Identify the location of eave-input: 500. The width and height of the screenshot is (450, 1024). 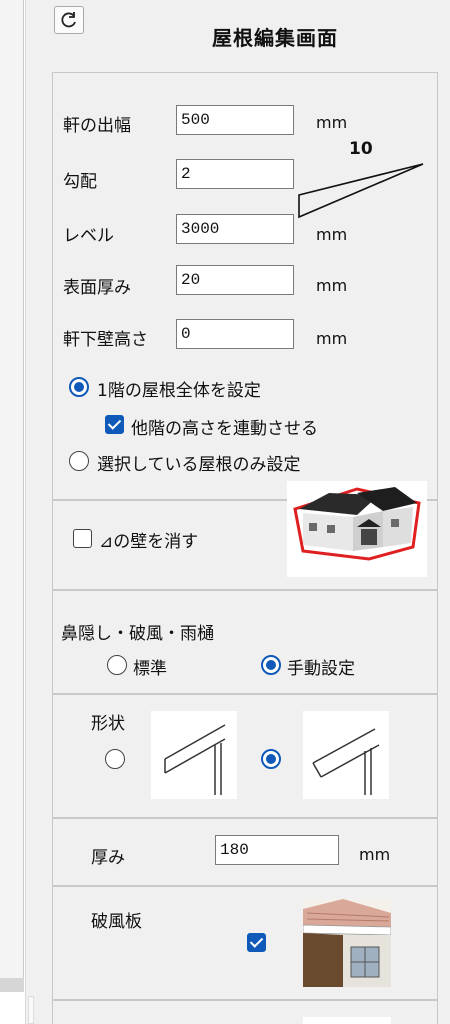
(235, 120).